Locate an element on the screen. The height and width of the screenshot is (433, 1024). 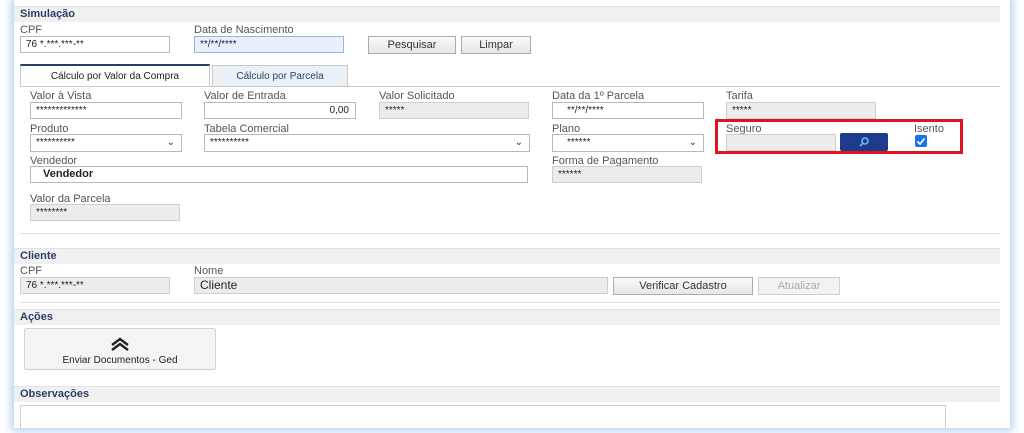
check-icon is located at coordinates (921, 141).